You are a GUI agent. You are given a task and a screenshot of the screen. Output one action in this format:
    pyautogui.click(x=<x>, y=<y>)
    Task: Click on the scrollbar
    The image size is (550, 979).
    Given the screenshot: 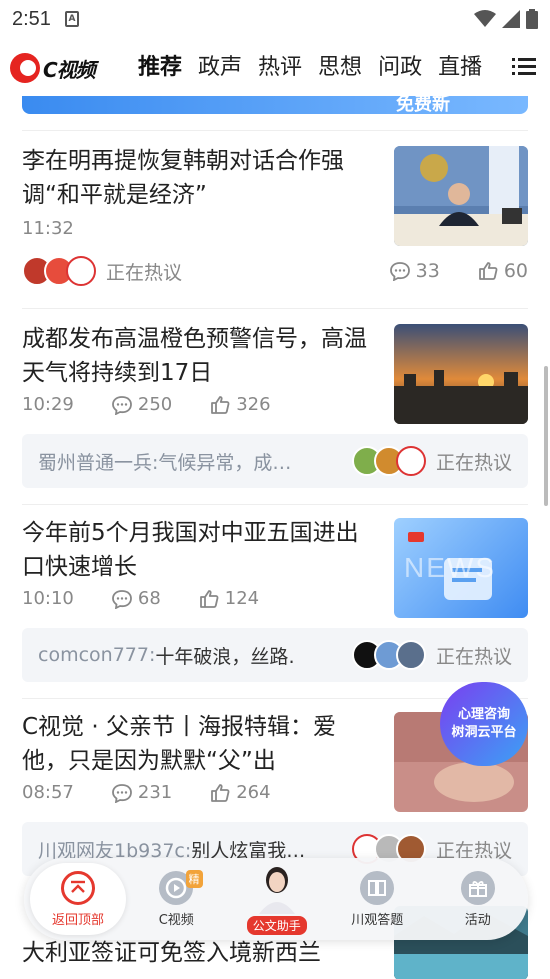 What is the action you would take?
    pyautogui.click(x=546, y=436)
    